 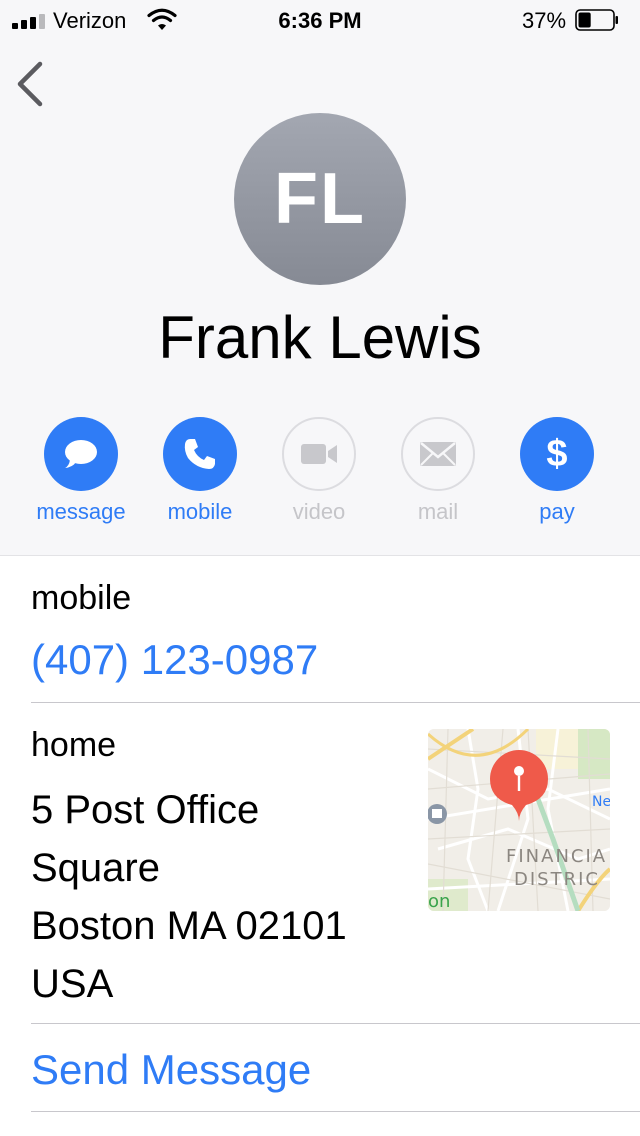 What do you see at coordinates (145, 810) in the screenshot?
I see `address-line: 5 Post Office` at bounding box center [145, 810].